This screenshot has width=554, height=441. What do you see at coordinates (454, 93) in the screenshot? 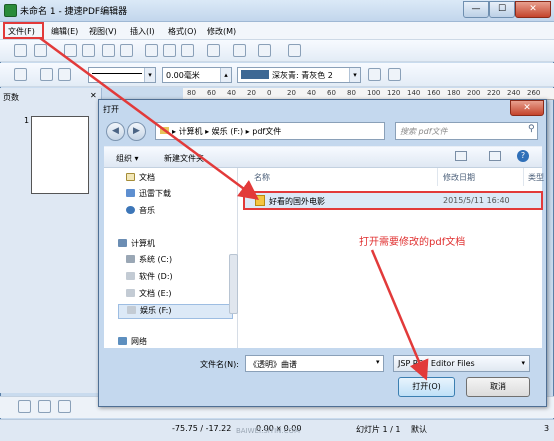
I see `ruler-tick: 180` at bounding box center [454, 93].